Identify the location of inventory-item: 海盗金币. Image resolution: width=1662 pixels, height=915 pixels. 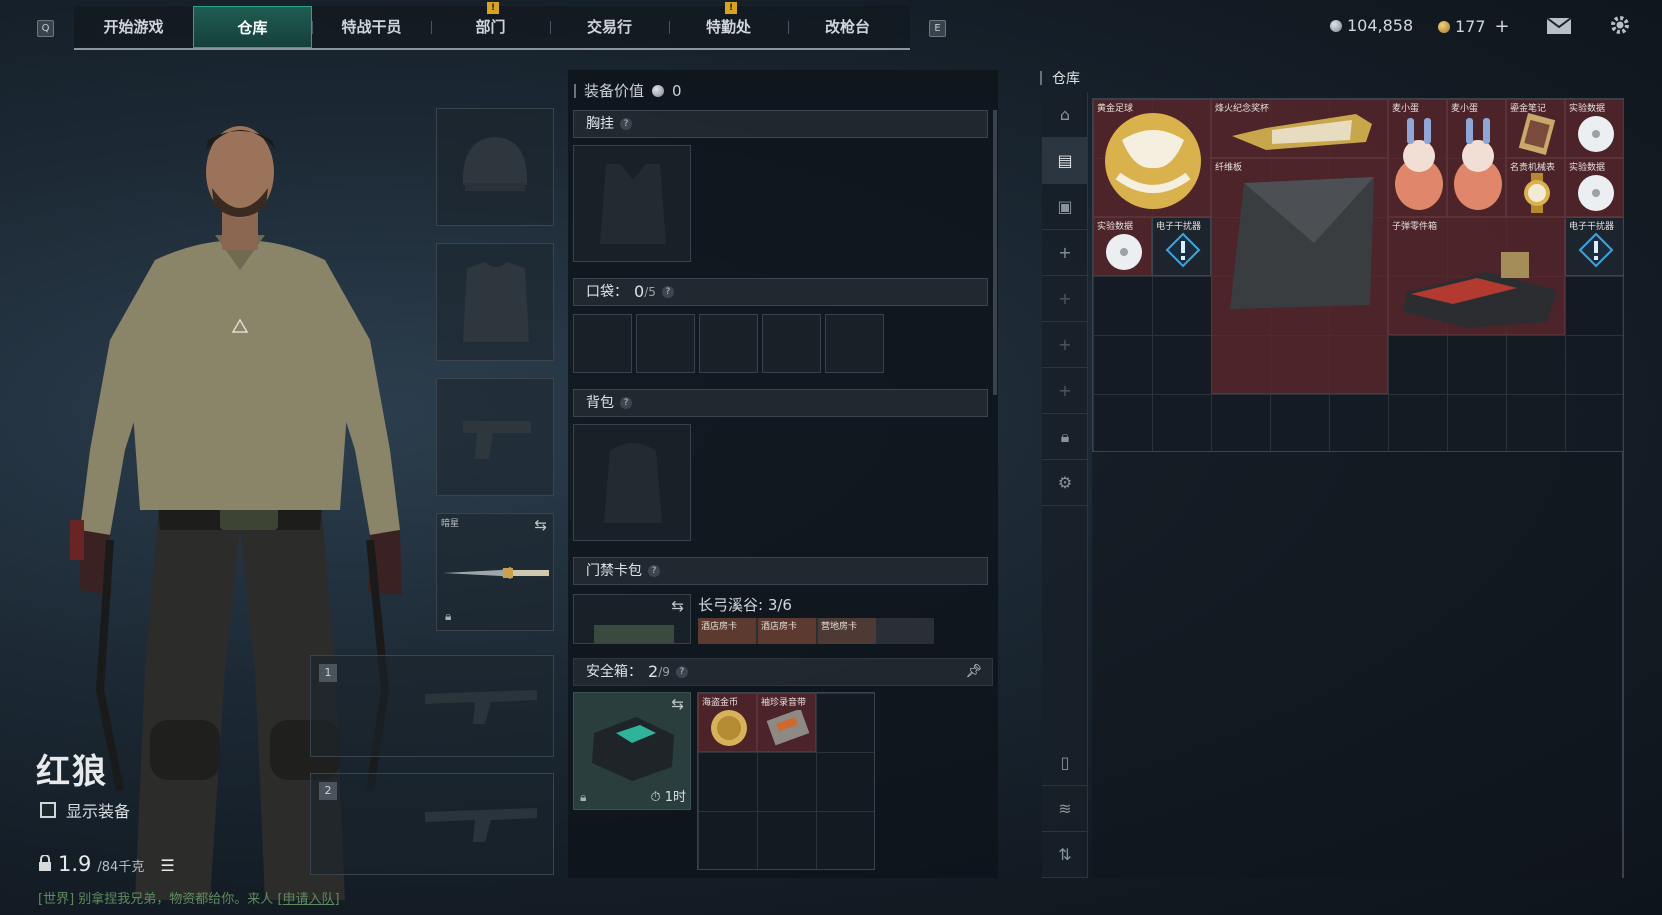
(727, 722).